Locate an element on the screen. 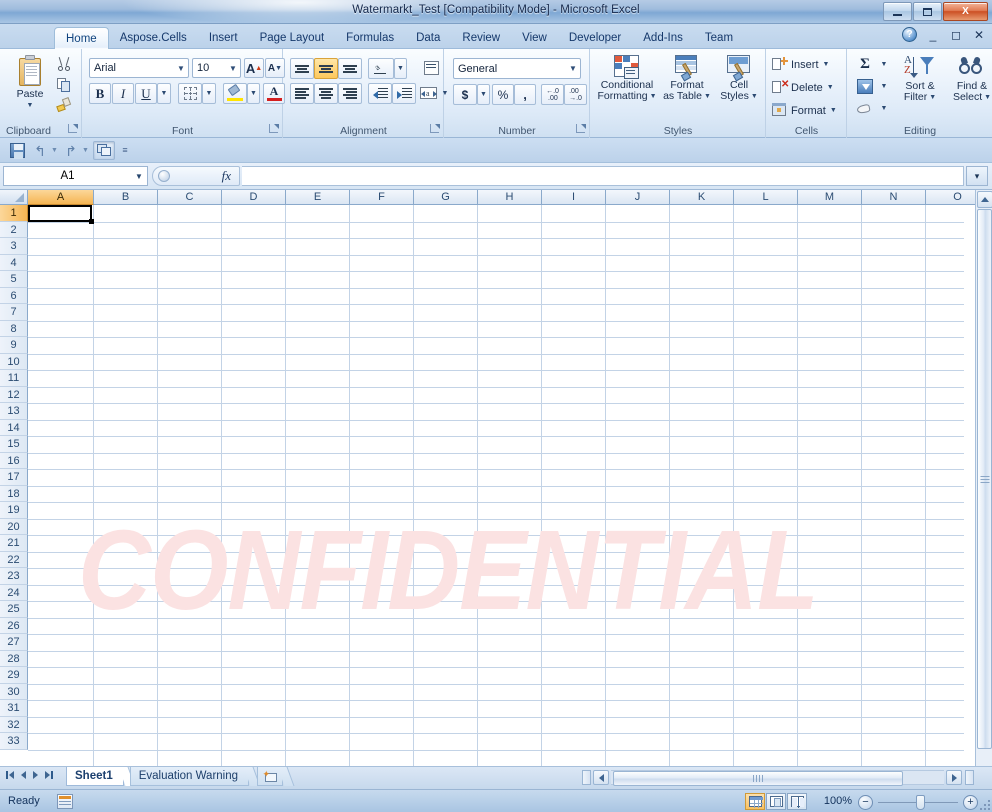 The image size is (992, 812). decrease-decimal-button: .00 →.0 is located at coordinates (575, 94).